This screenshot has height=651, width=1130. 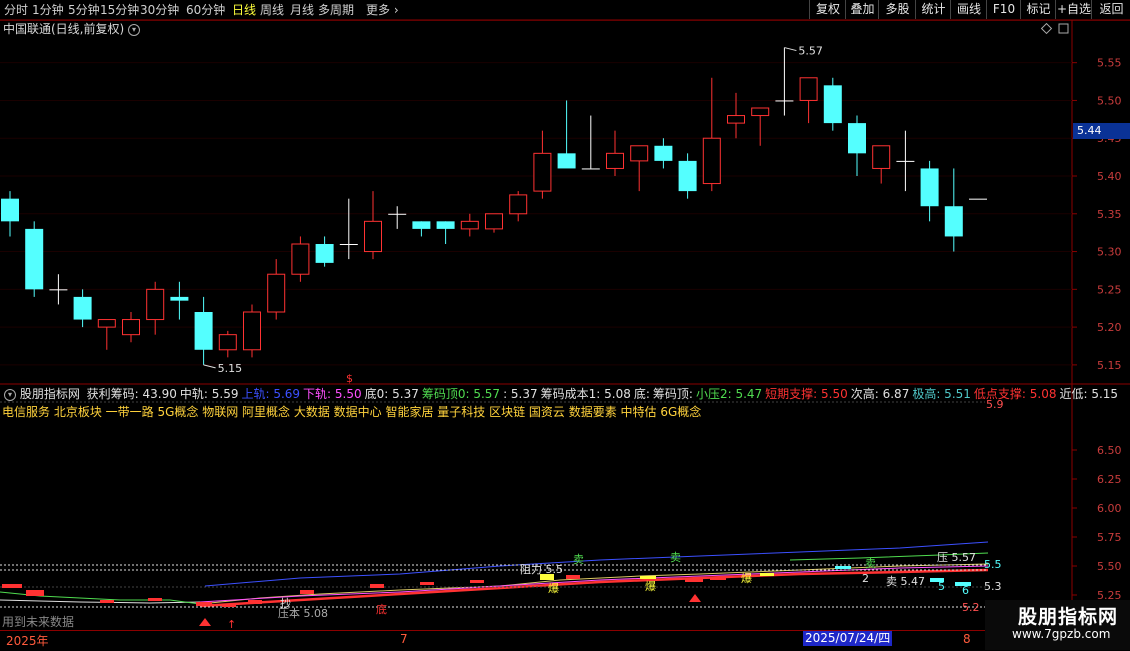 What do you see at coordinates (1097, 523) in the screenshot?
I see `indicator-axis: 6.506.256.005.755.505.25` at bounding box center [1097, 523].